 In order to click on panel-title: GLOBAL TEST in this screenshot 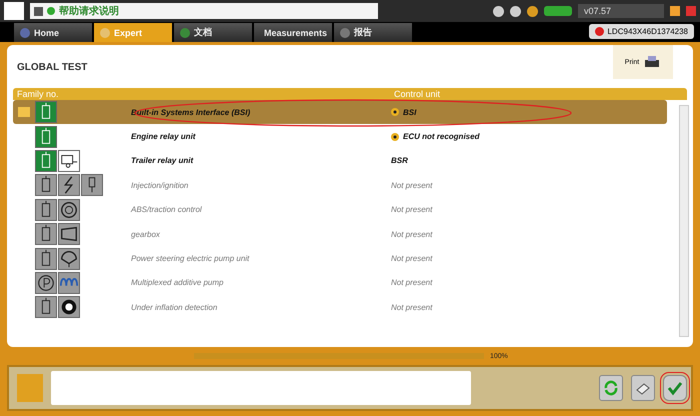, I will do `click(52, 67)`.